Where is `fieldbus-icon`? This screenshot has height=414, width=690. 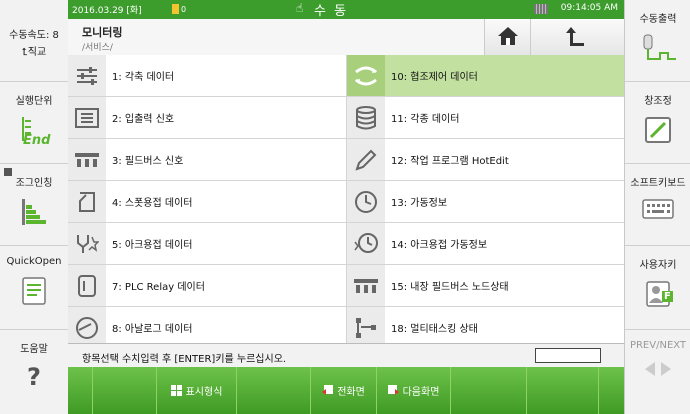
fieldbus-icon is located at coordinates (87, 159).